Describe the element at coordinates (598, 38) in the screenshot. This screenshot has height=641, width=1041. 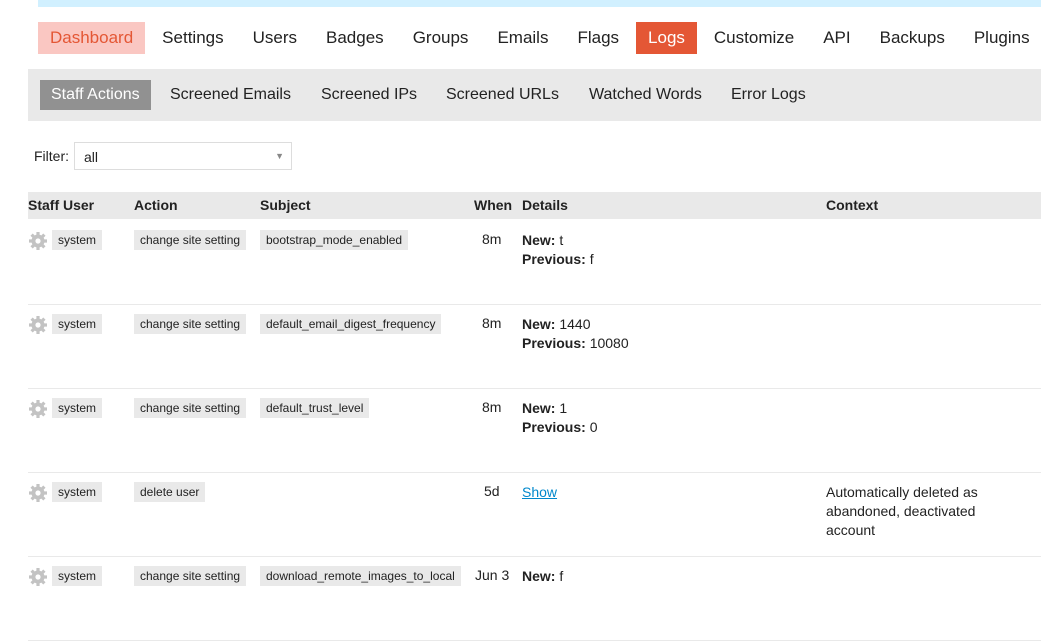
I see `tab-flags: Flags` at that location.